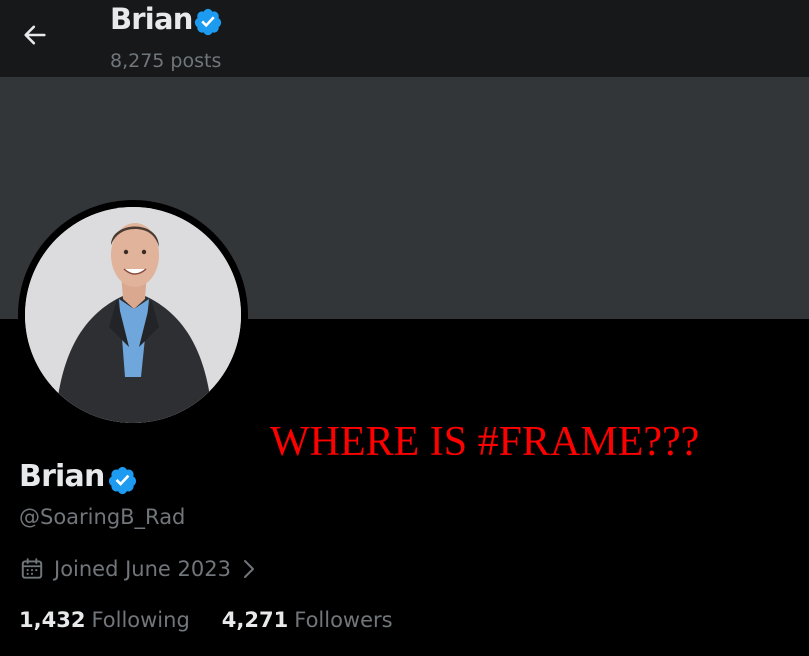 The image size is (809, 656). I want to click on followers-label: Followers, so click(343, 620).